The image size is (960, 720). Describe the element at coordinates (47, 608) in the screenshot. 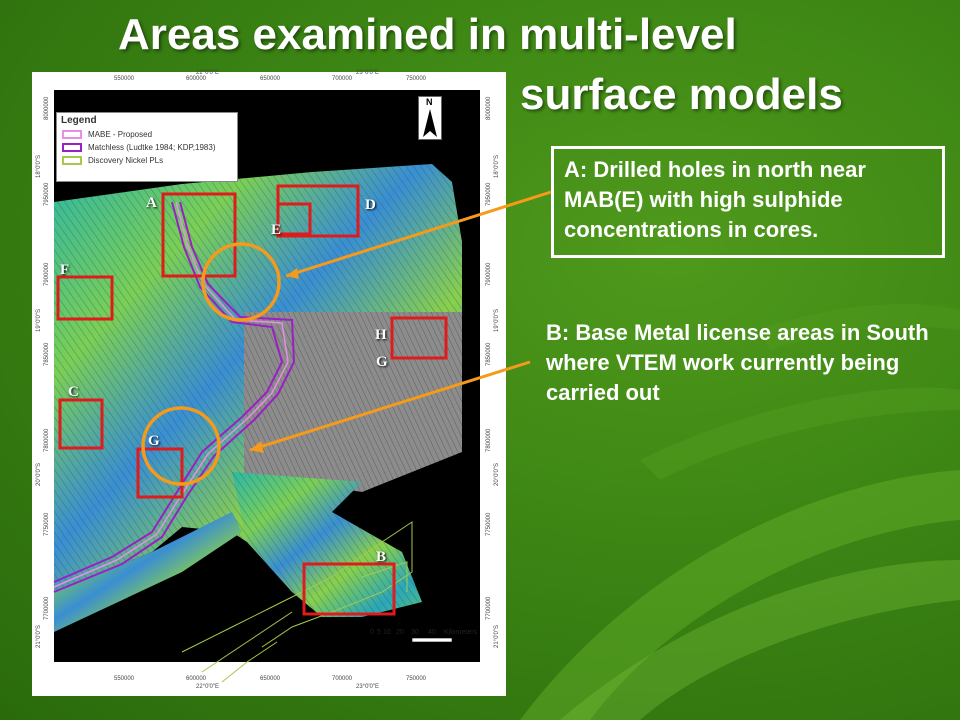

I see `left-northing-7: 7700000` at that location.